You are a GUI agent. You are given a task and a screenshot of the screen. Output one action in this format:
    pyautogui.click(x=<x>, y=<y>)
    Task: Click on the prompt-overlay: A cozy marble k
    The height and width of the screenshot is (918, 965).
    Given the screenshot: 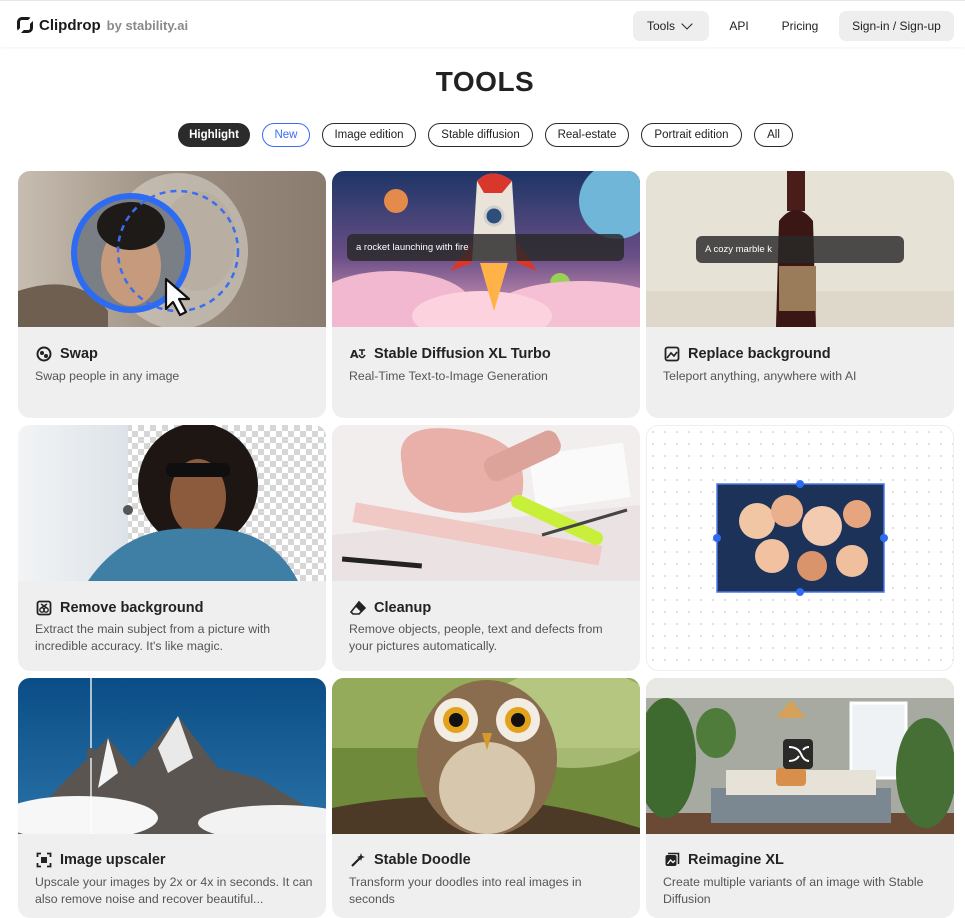 What is the action you would take?
    pyautogui.click(x=800, y=249)
    